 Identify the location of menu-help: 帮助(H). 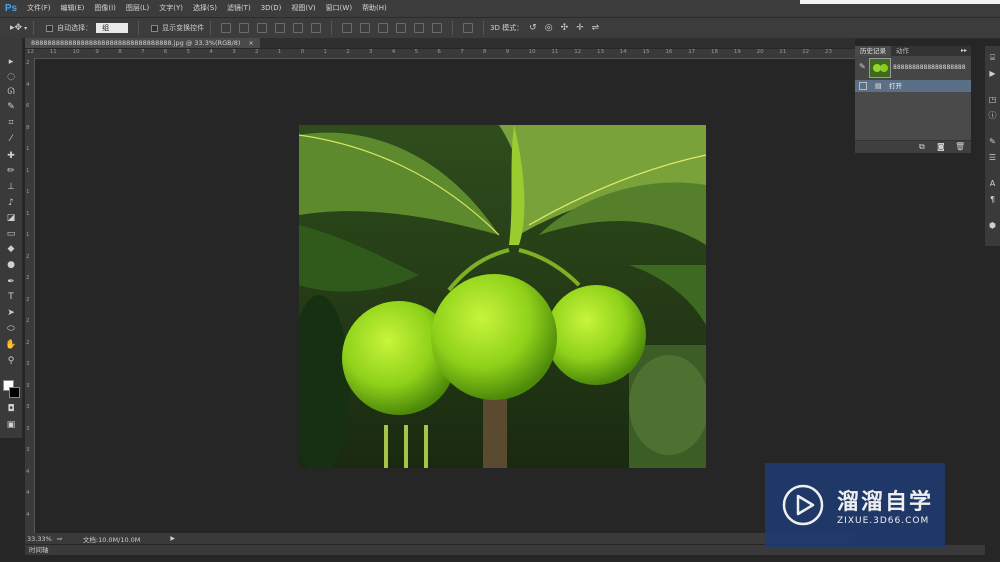
(374, 8).